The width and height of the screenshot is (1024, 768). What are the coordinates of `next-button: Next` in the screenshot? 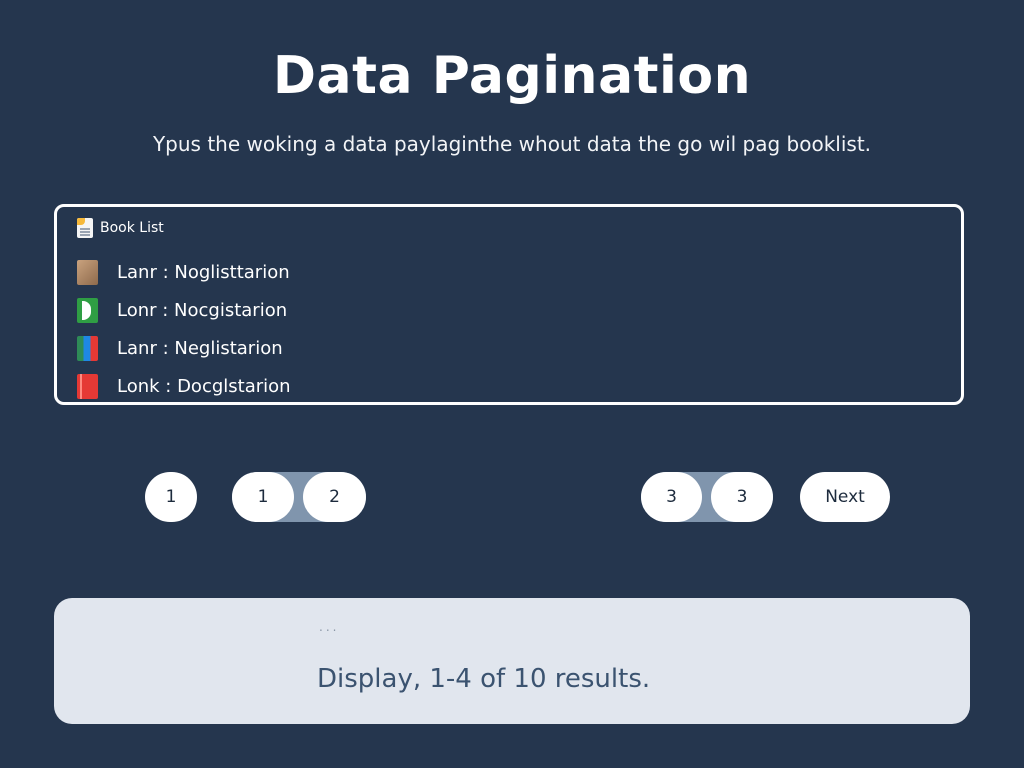 It's located at (845, 497).